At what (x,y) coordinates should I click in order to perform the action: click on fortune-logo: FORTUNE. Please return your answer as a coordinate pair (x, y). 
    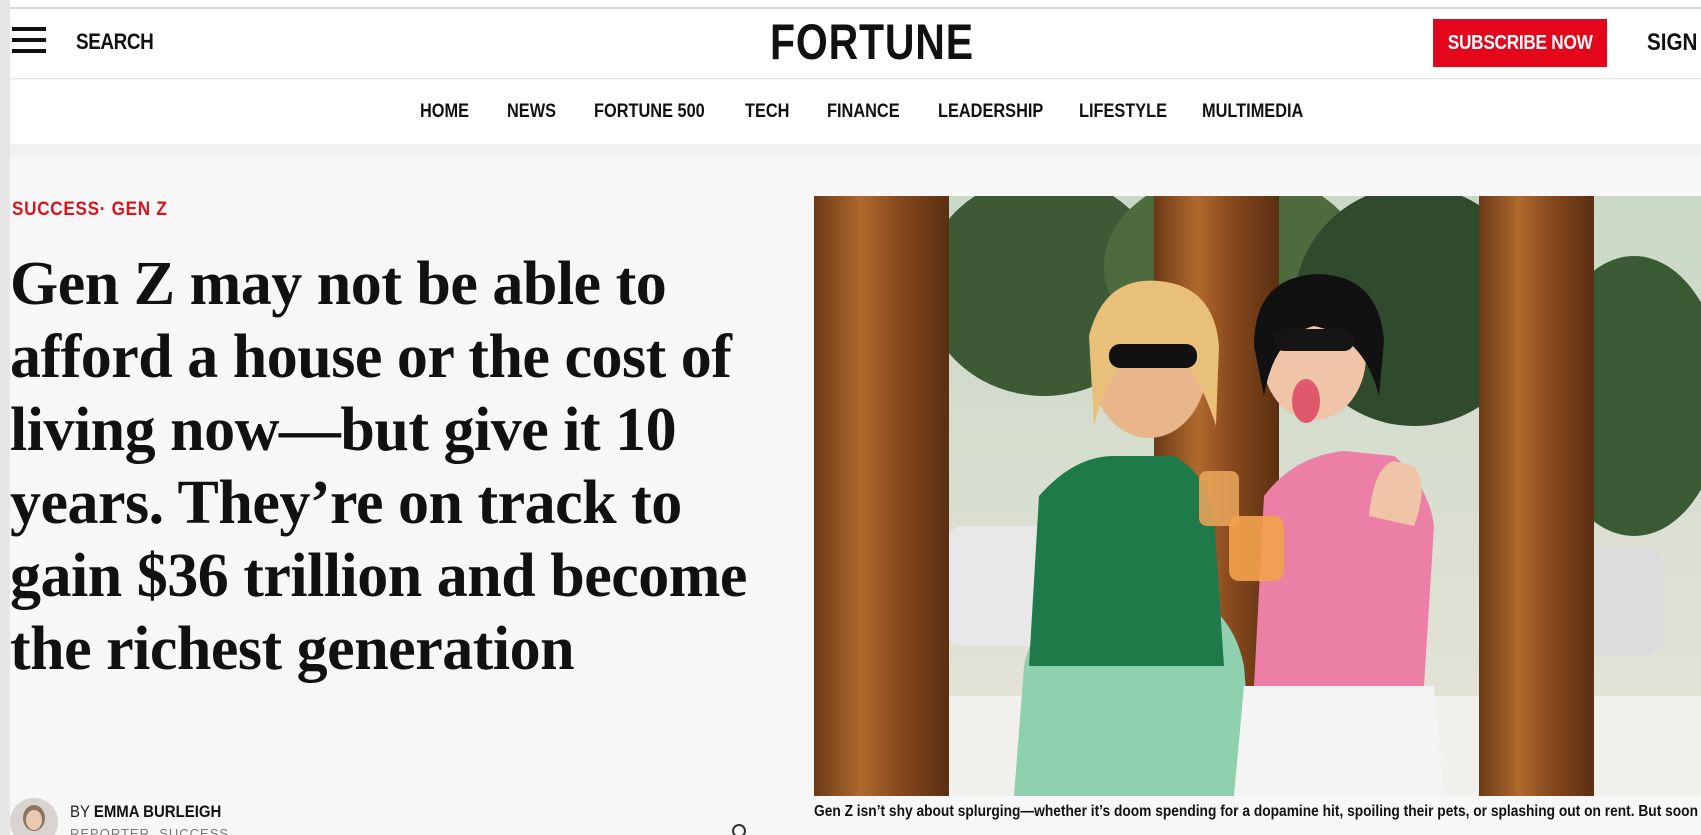
    Looking at the image, I should click on (872, 42).